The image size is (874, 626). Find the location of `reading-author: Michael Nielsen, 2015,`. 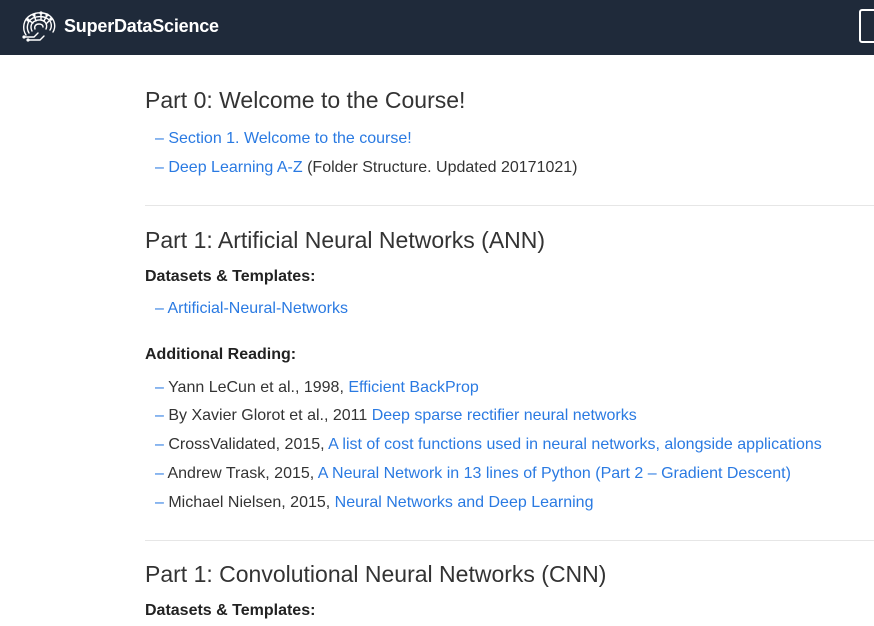

reading-author: Michael Nielsen, 2015, is located at coordinates (251, 502).